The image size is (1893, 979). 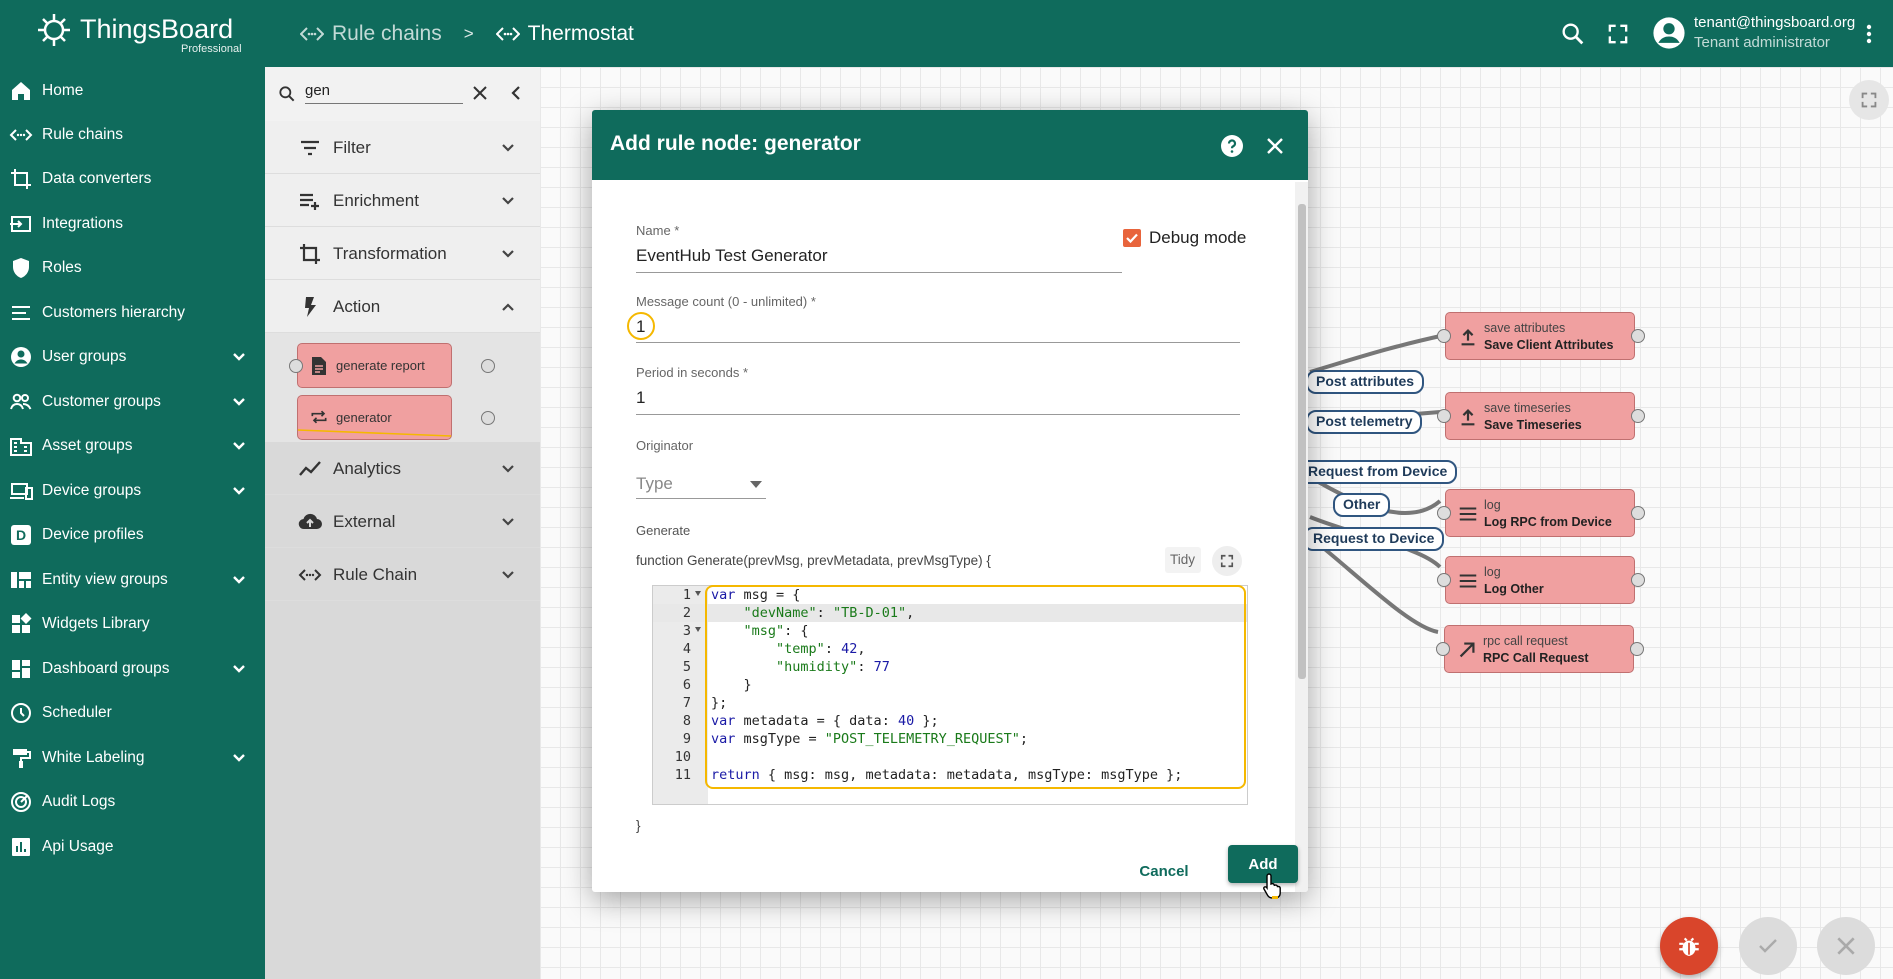 I want to click on breadcrumb-rule-chains: Rule chains, so click(x=371, y=34).